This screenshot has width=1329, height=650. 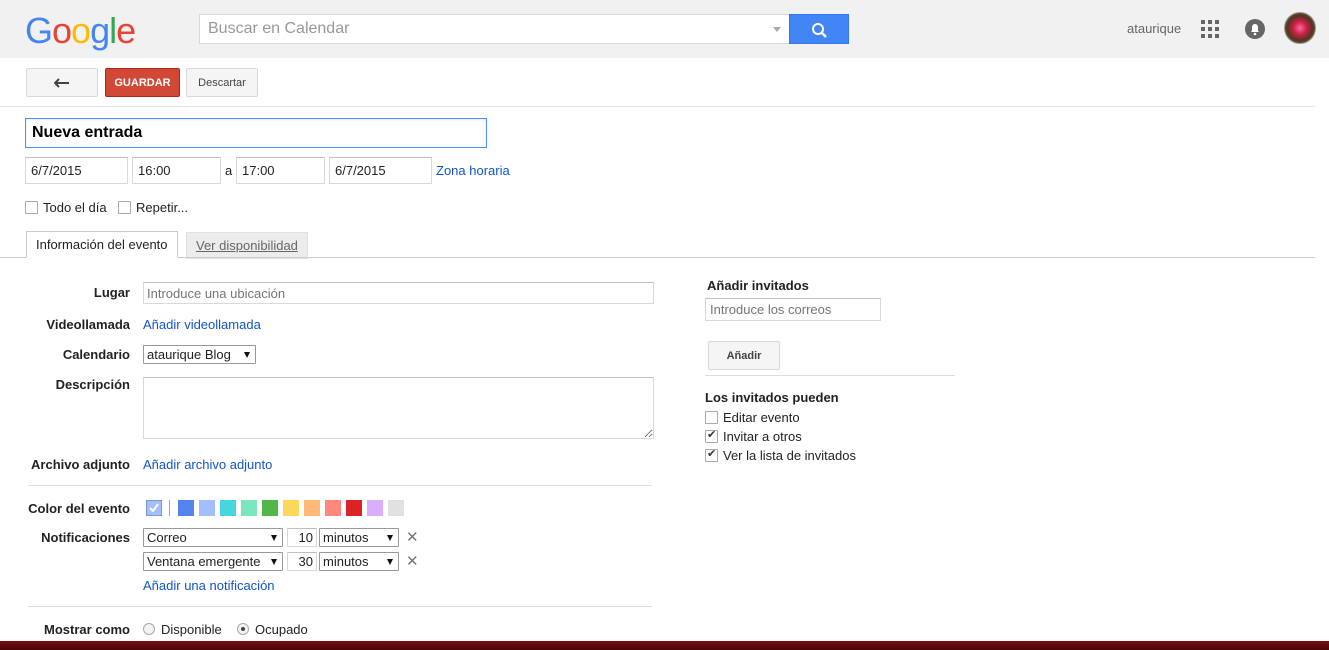 What do you see at coordinates (777, 29) in the screenshot?
I see `search-dropdown-icon` at bounding box center [777, 29].